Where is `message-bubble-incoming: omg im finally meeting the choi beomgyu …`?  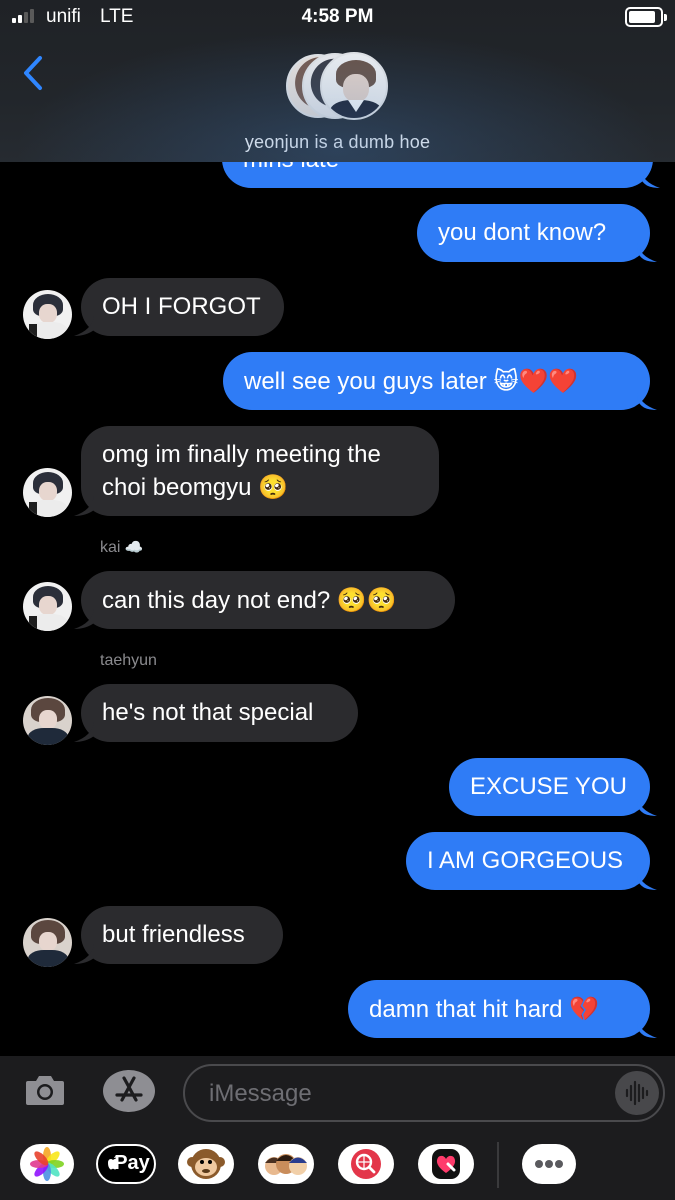
message-bubble-incoming: omg im finally meeting the choi beomgyu … is located at coordinates (260, 471).